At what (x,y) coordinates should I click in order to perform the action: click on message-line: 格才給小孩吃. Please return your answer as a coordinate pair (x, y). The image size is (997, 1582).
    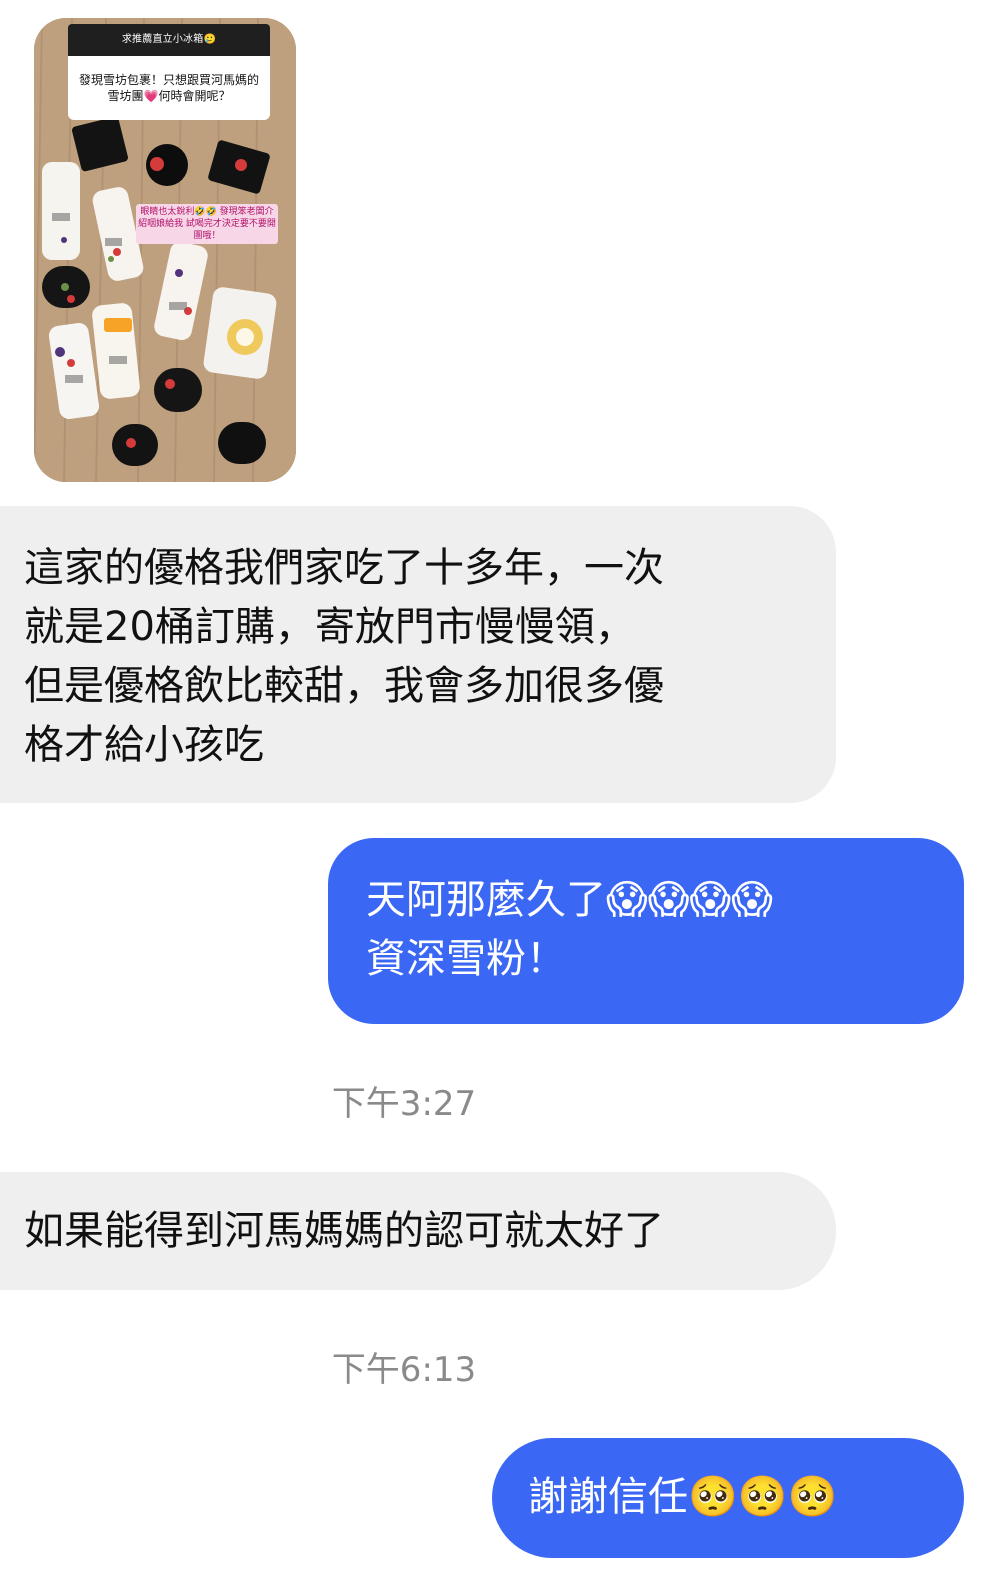
    Looking at the image, I should click on (144, 745).